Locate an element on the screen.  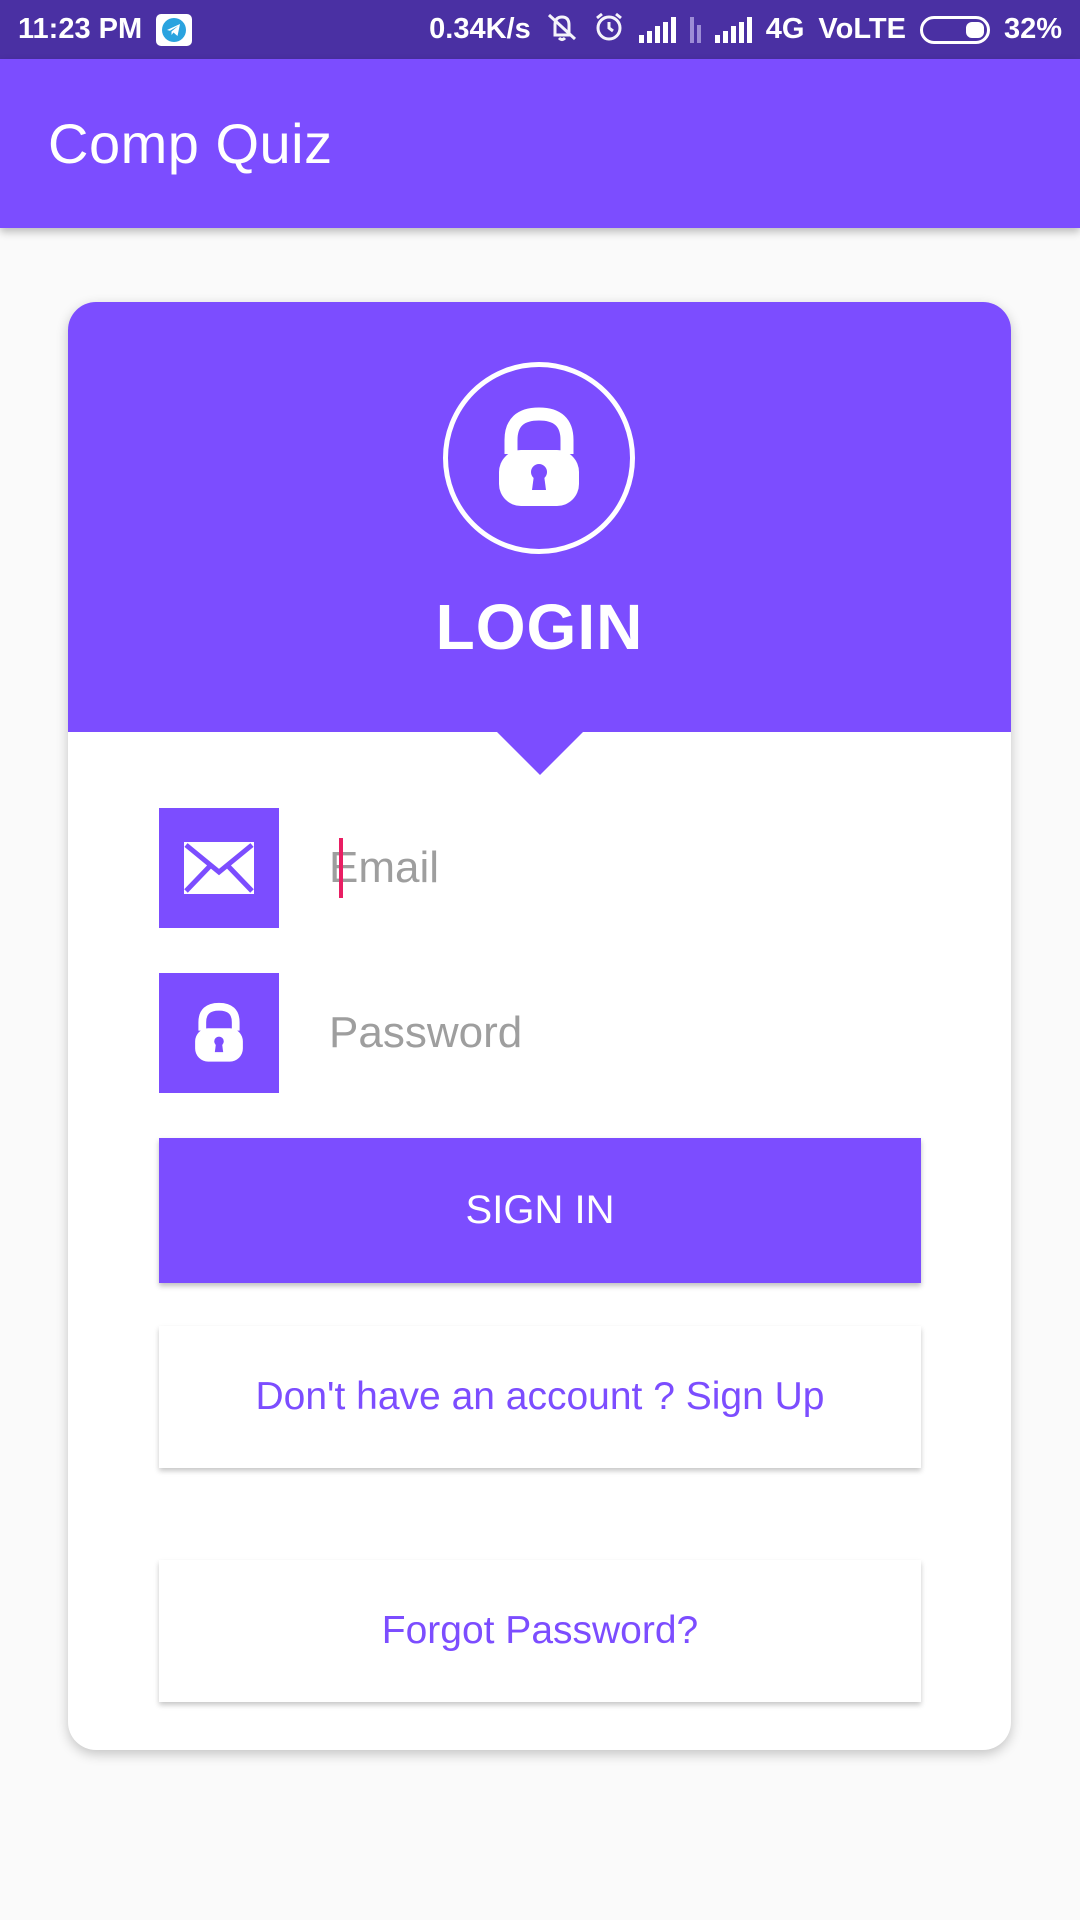
forgot-password-button: Forgot Password? is located at coordinates (540, 1631).